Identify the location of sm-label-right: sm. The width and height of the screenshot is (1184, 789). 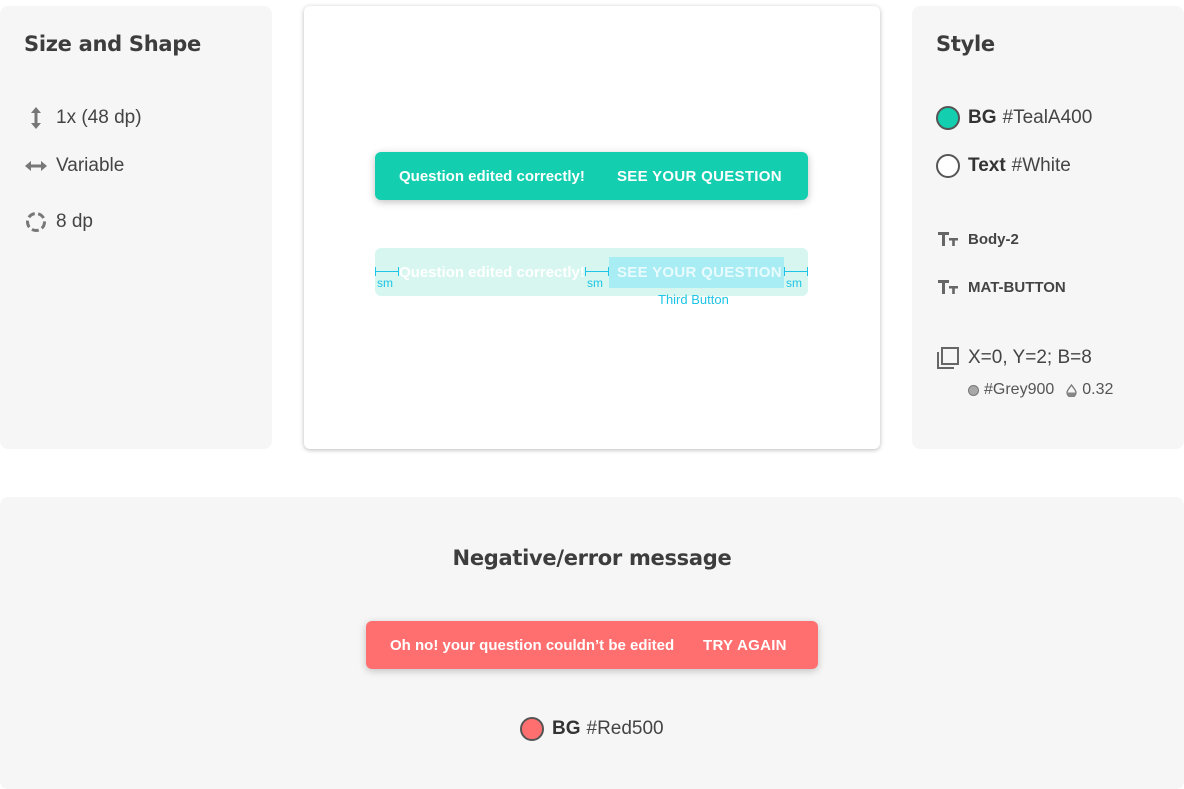
(794, 283).